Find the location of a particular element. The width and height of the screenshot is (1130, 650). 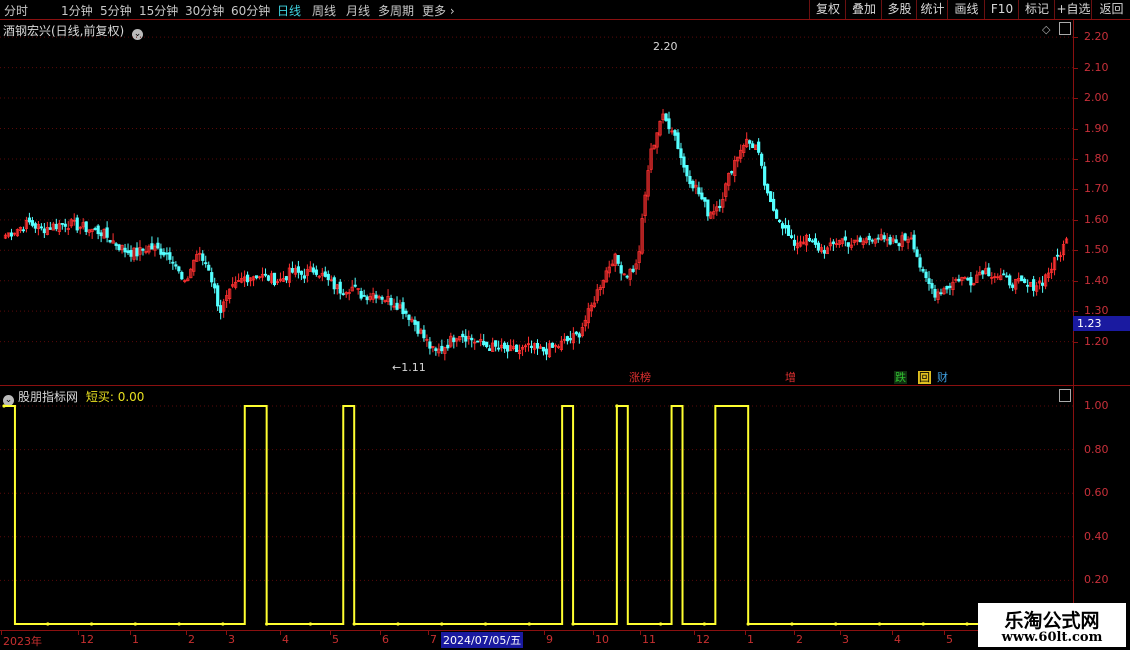

watermark-logo: 乐淘公式网 www.60lt.com is located at coordinates (1052, 625).